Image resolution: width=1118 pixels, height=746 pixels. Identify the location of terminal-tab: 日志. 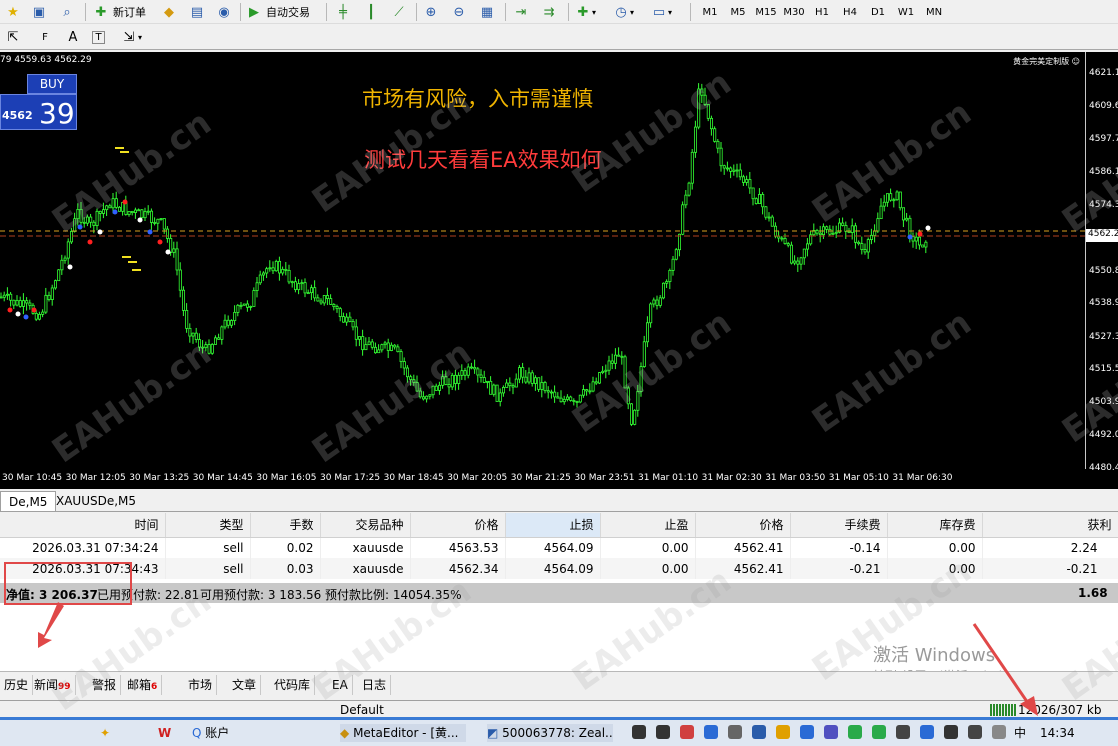
(375, 685).